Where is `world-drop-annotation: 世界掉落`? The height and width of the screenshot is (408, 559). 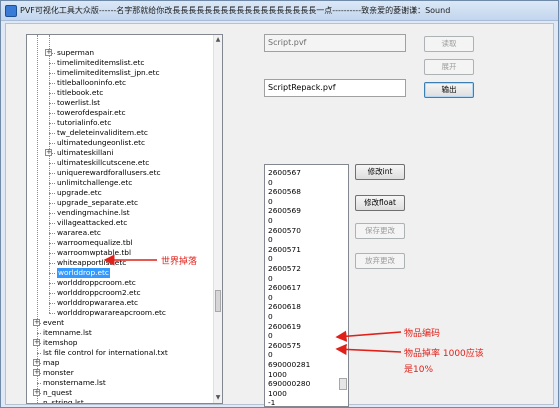
world-drop-annotation: 世界掉落 is located at coordinates (179, 262).